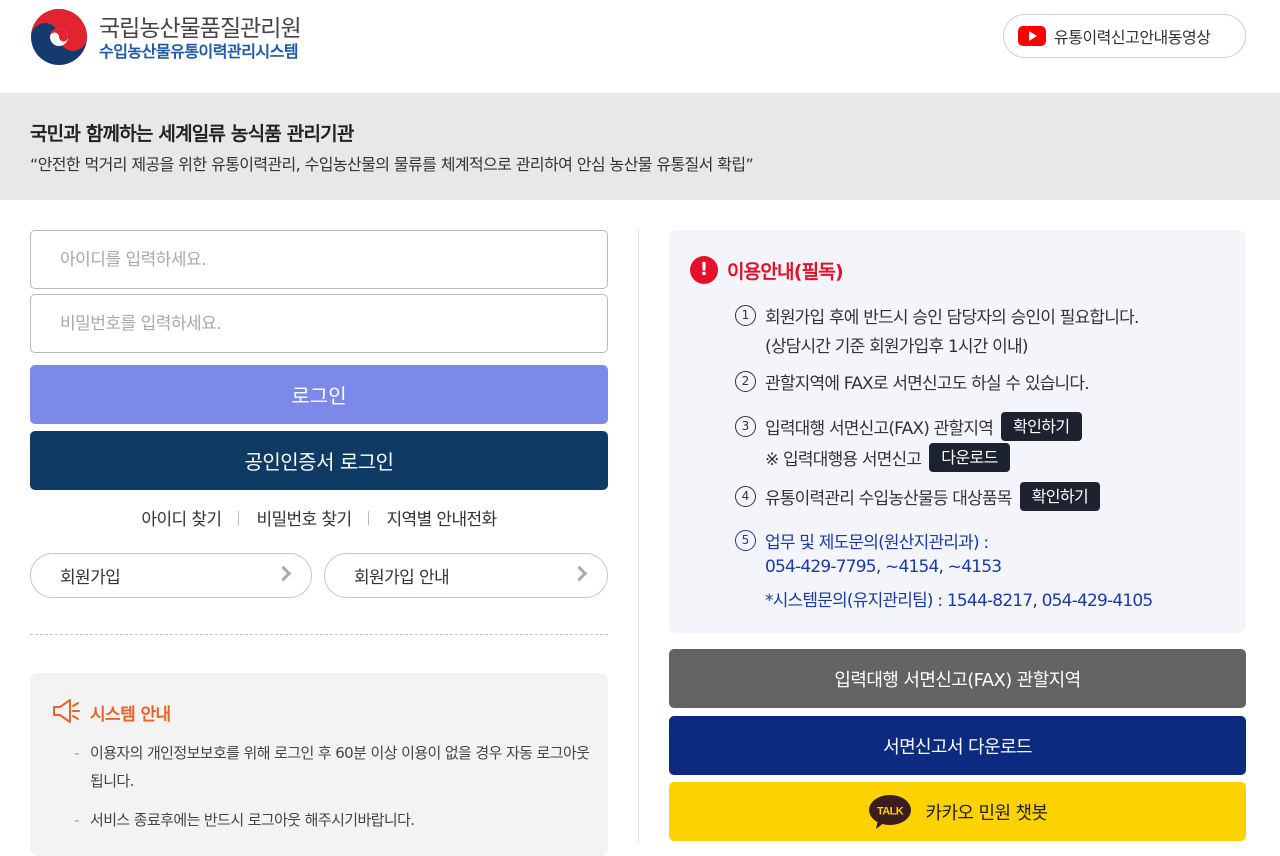 Image resolution: width=1280 pixels, height=856 pixels. I want to click on fax-region-button: 입력대행 서면신고(FAX) 관할지역, so click(957, 678).